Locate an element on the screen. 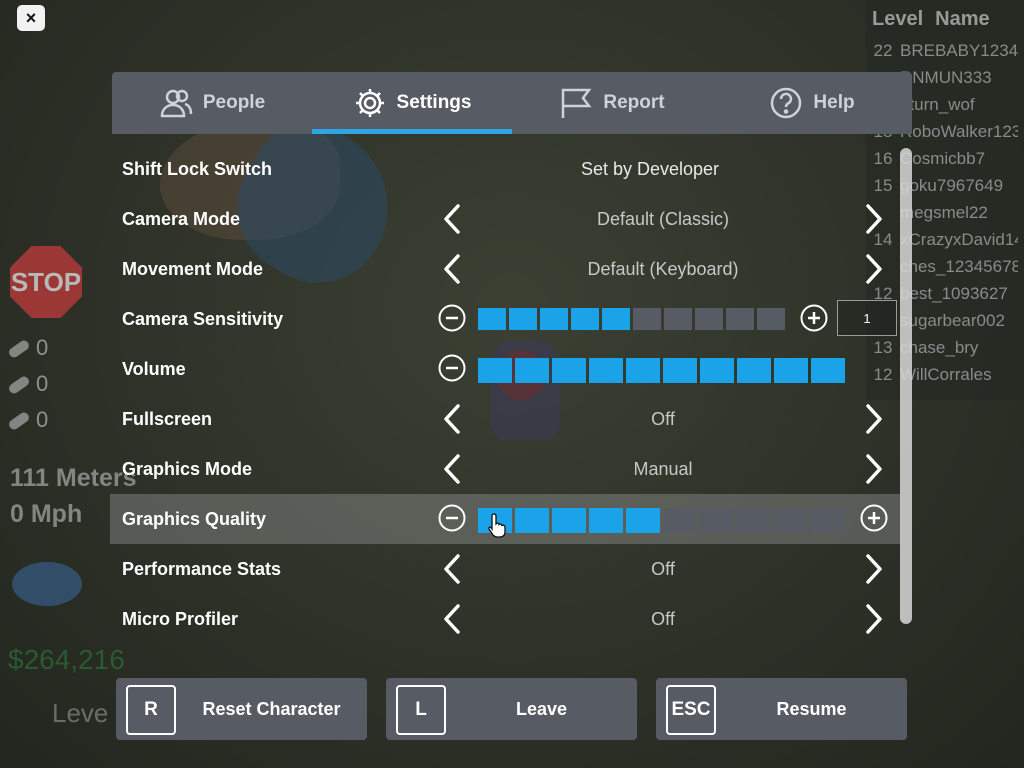  tab-settings: Settings is located at coordinates (412, 103).